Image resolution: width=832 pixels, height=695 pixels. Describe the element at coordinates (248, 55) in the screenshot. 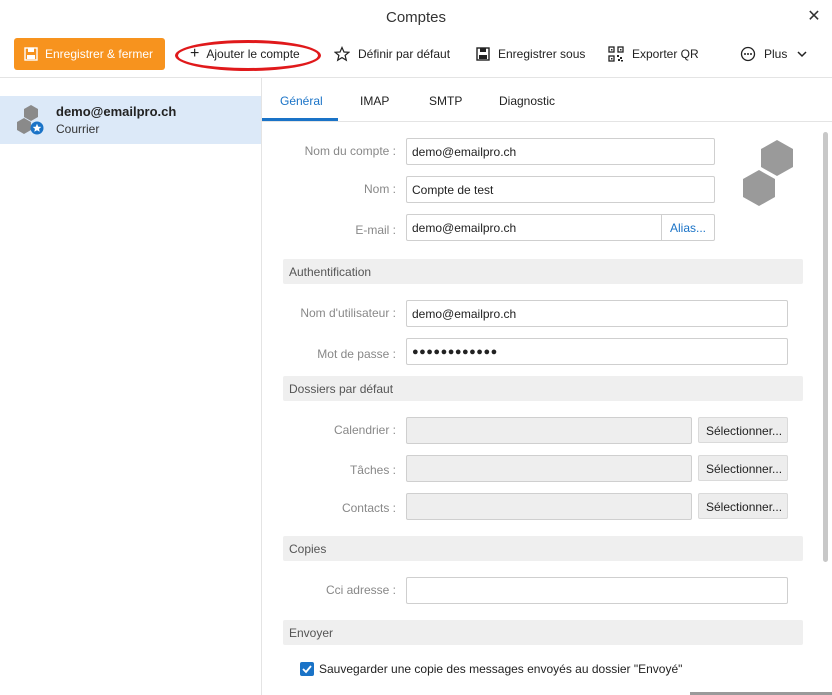

I see `highlight-annotation` at that location.